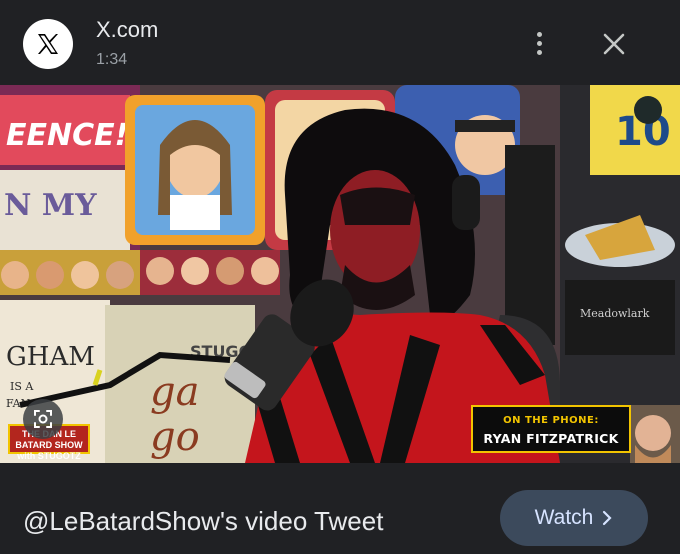  I want to click on lower-third-name: RYAN FITZPATRICK, so click(551, 438).